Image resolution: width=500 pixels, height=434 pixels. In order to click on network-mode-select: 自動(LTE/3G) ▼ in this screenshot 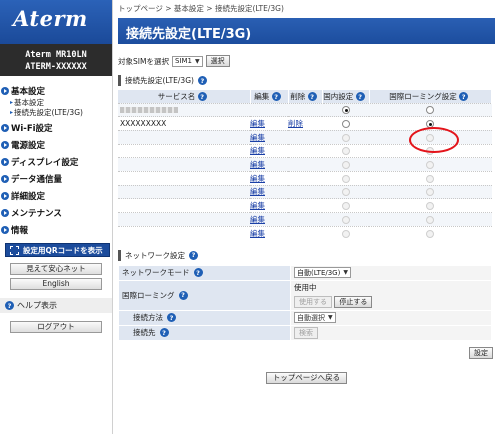, I will do `click(322, 273)`.